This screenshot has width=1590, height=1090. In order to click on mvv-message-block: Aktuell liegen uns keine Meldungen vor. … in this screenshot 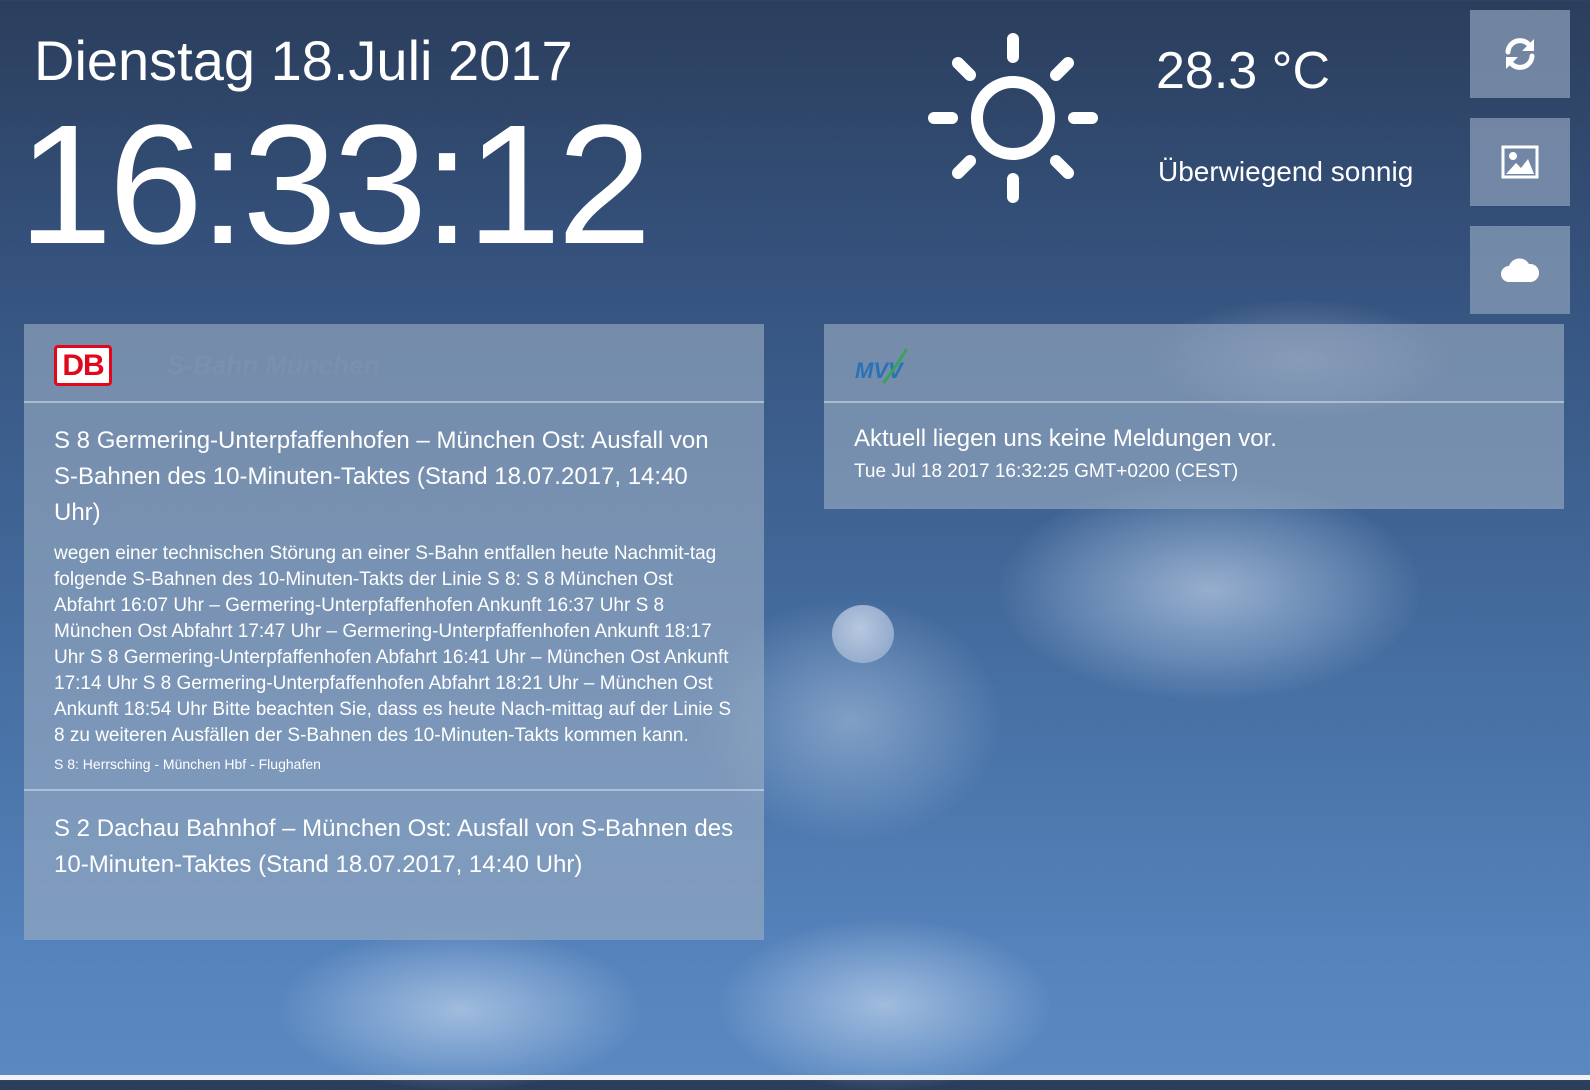, I will do `click(1194, 455)`.